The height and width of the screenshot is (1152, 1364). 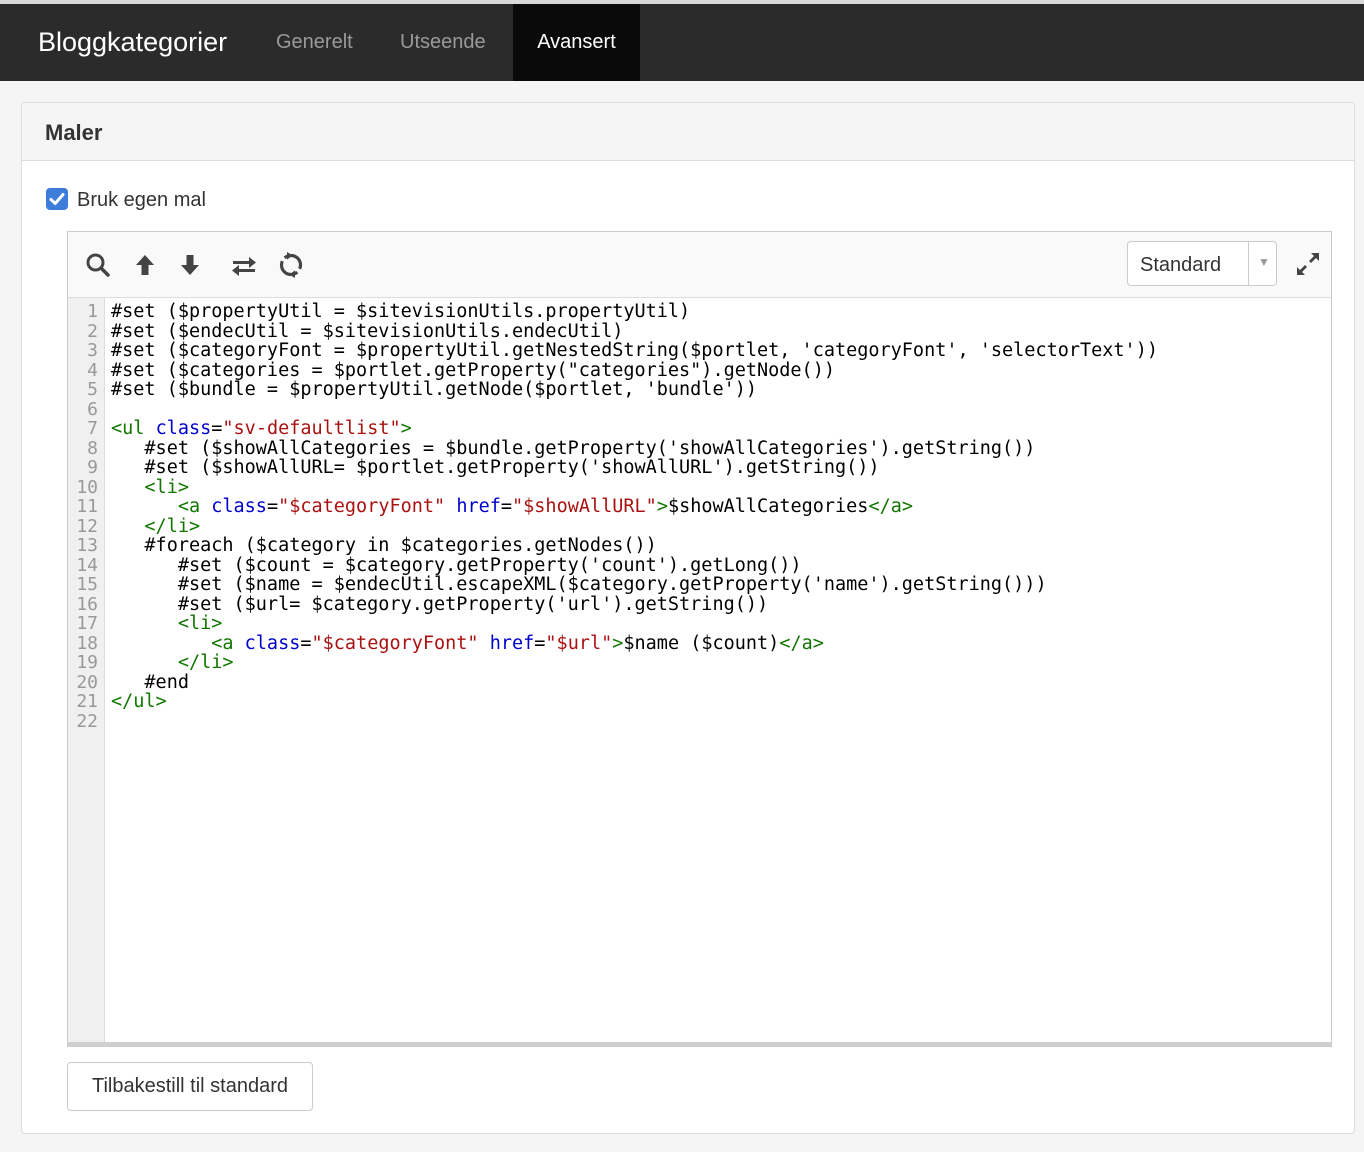 What do you see at coordinates (244, 265) in the screenshot?
I see `swap-icon` at bounding box center [244, 265].